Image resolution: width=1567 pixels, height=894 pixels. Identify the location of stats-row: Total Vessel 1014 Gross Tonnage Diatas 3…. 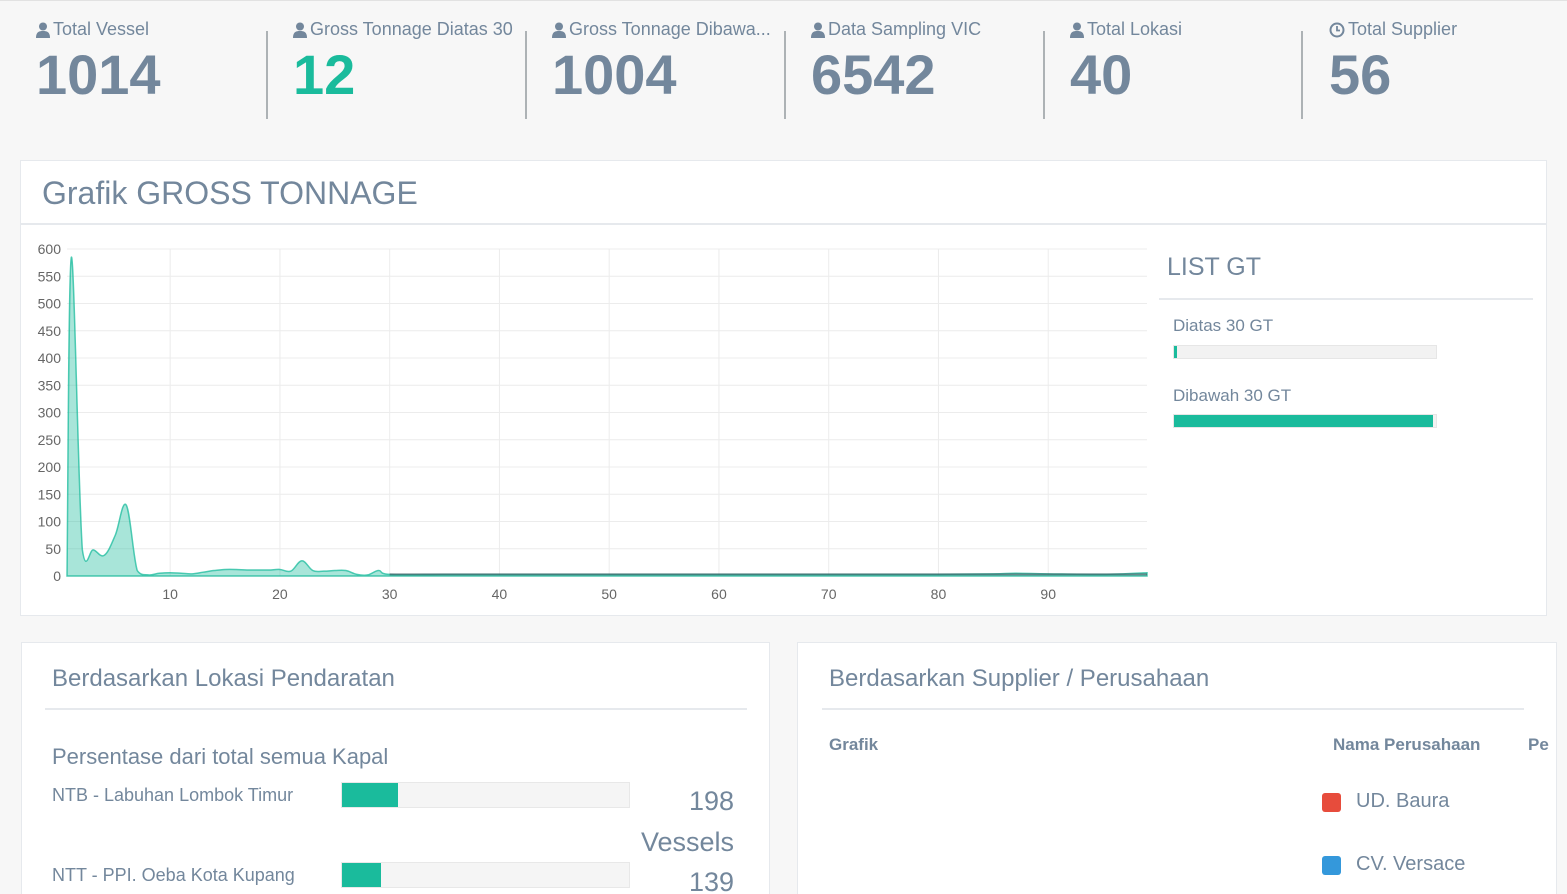
(783, 65).